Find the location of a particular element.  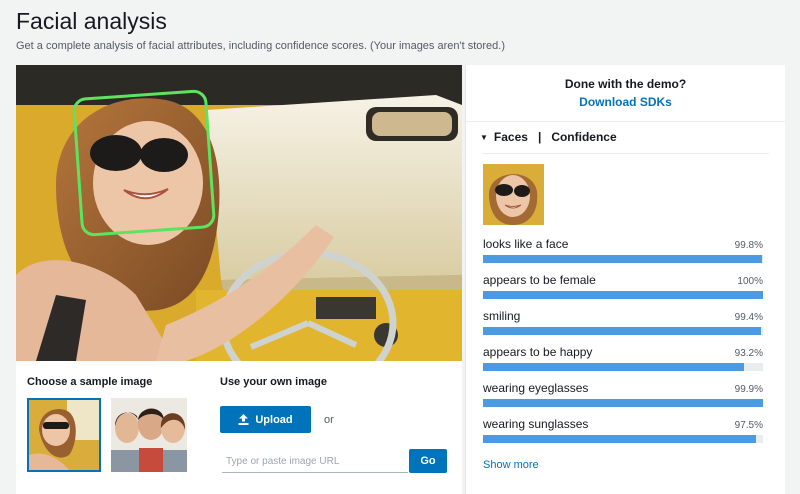

faces-label: Faces is located at coordinates (510, 137).